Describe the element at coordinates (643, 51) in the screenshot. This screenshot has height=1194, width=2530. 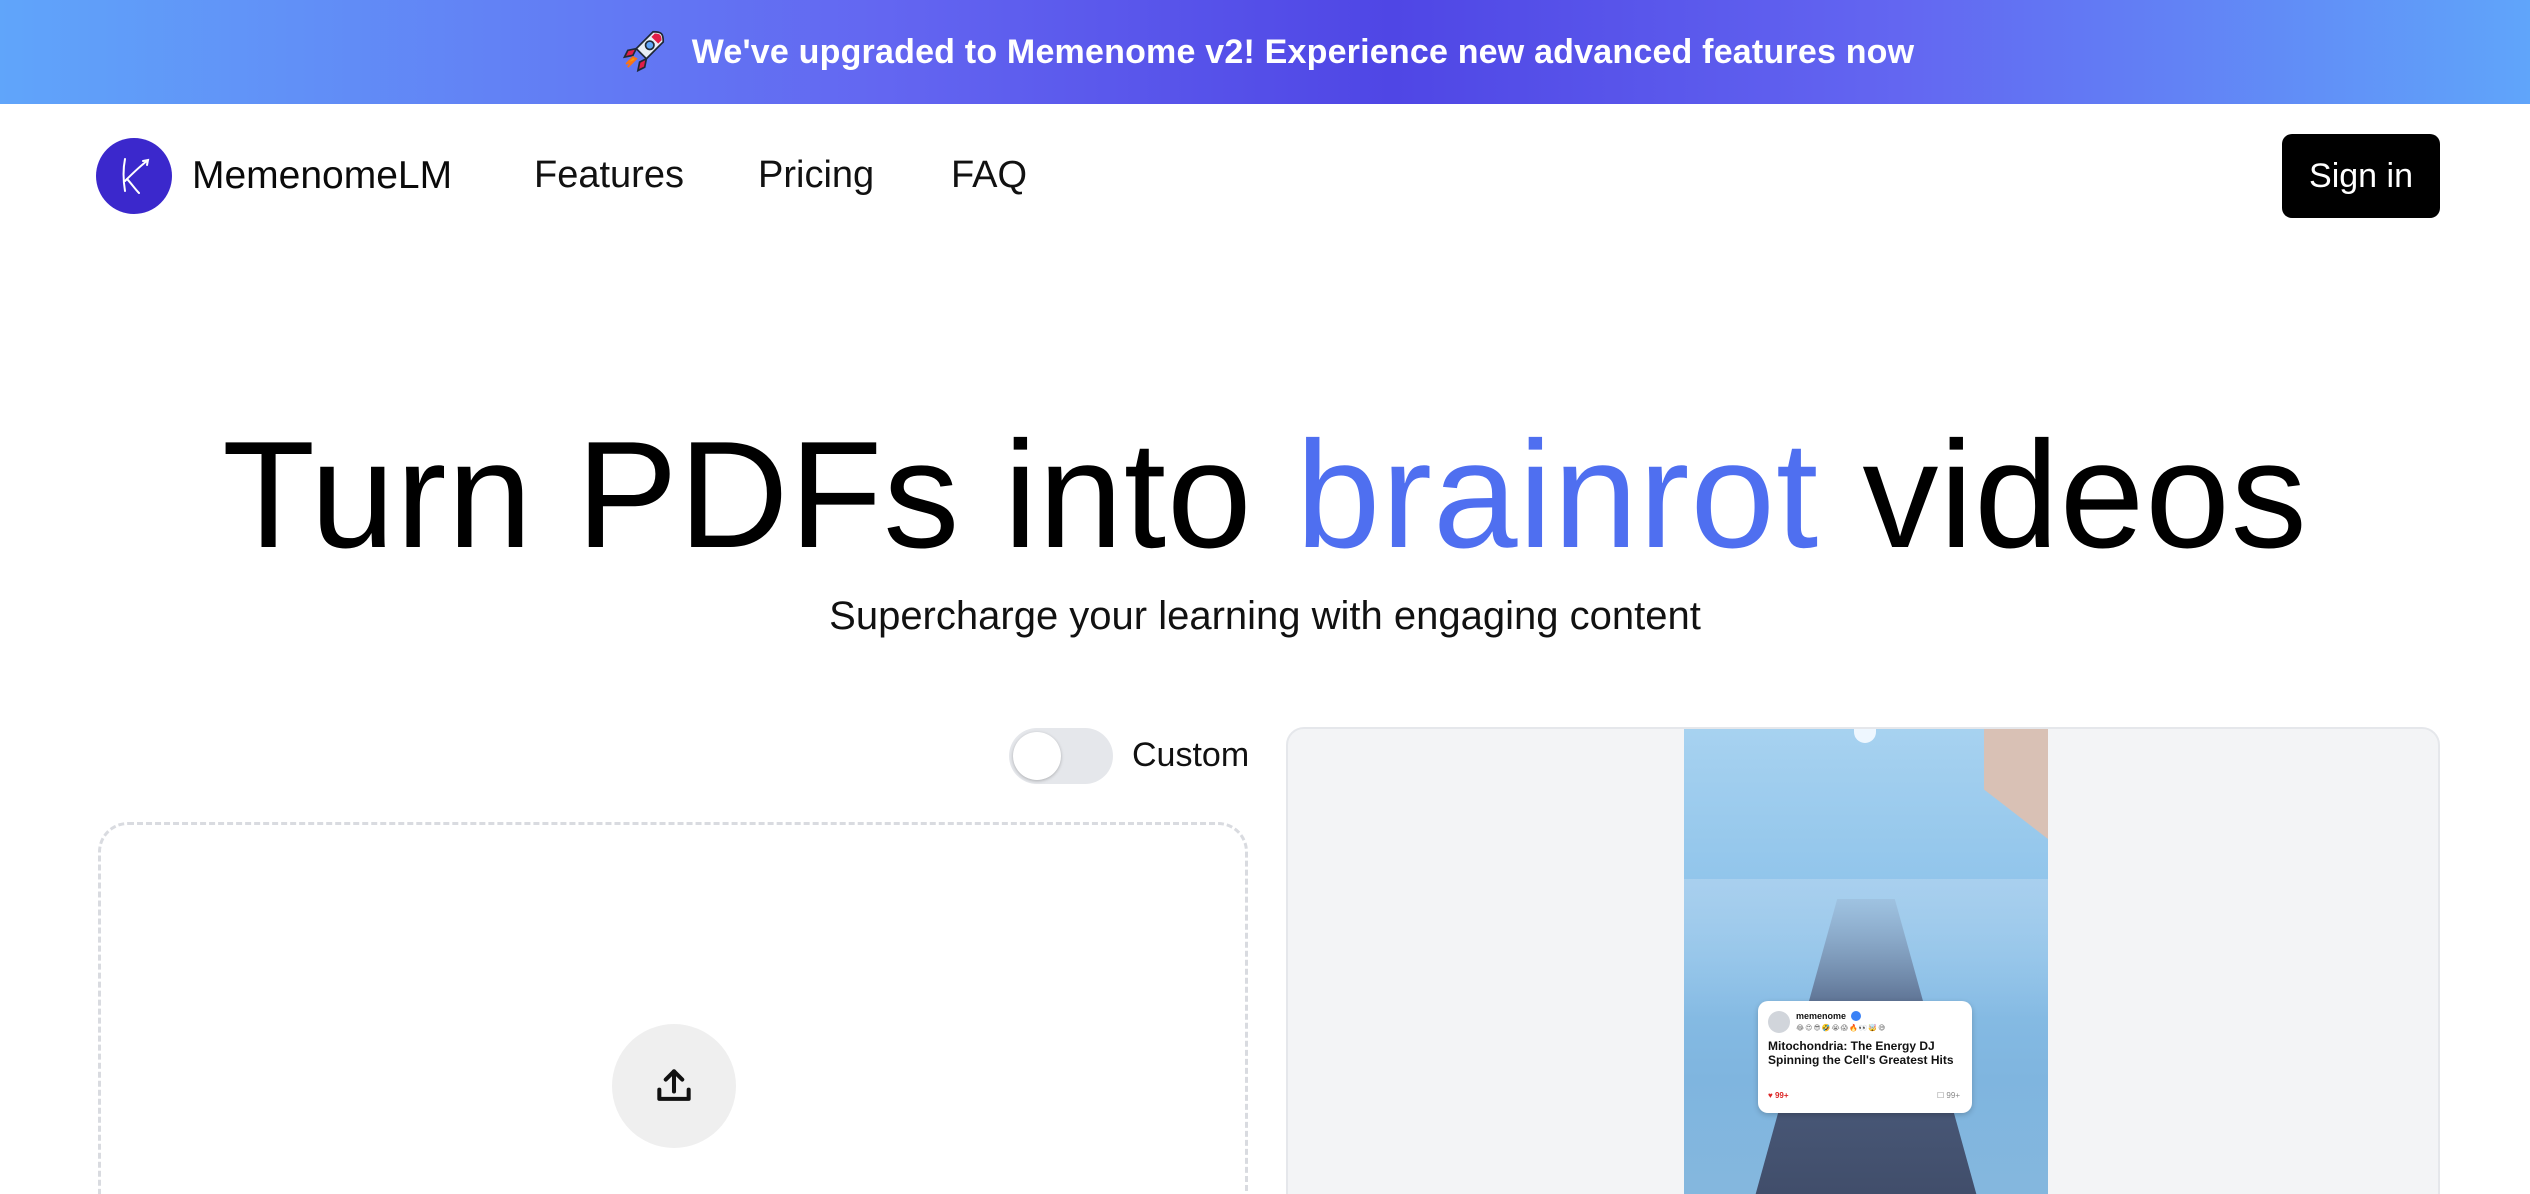
I see `rocket-icon` at that location.